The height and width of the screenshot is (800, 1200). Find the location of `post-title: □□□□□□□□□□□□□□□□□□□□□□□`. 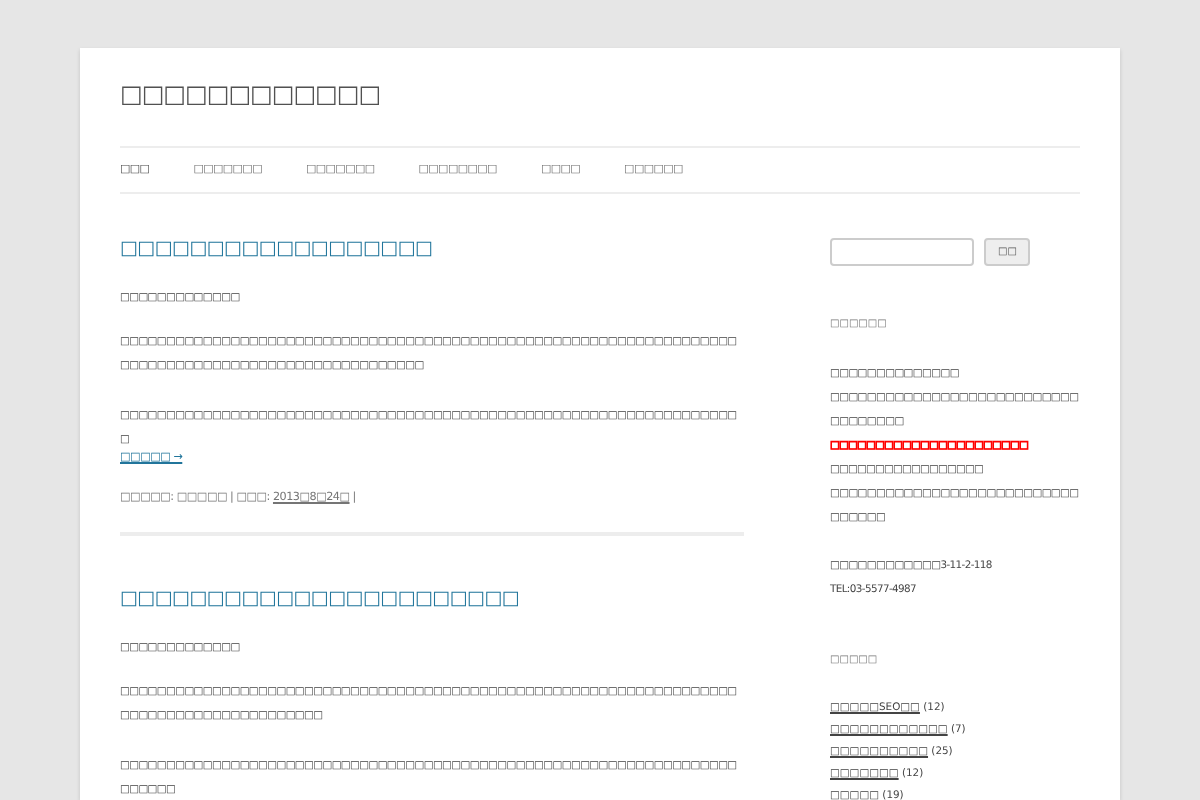

post-title: □□□□□□□□□□□□□□□□□□□□□□□ is located at coordinates (432, 599).